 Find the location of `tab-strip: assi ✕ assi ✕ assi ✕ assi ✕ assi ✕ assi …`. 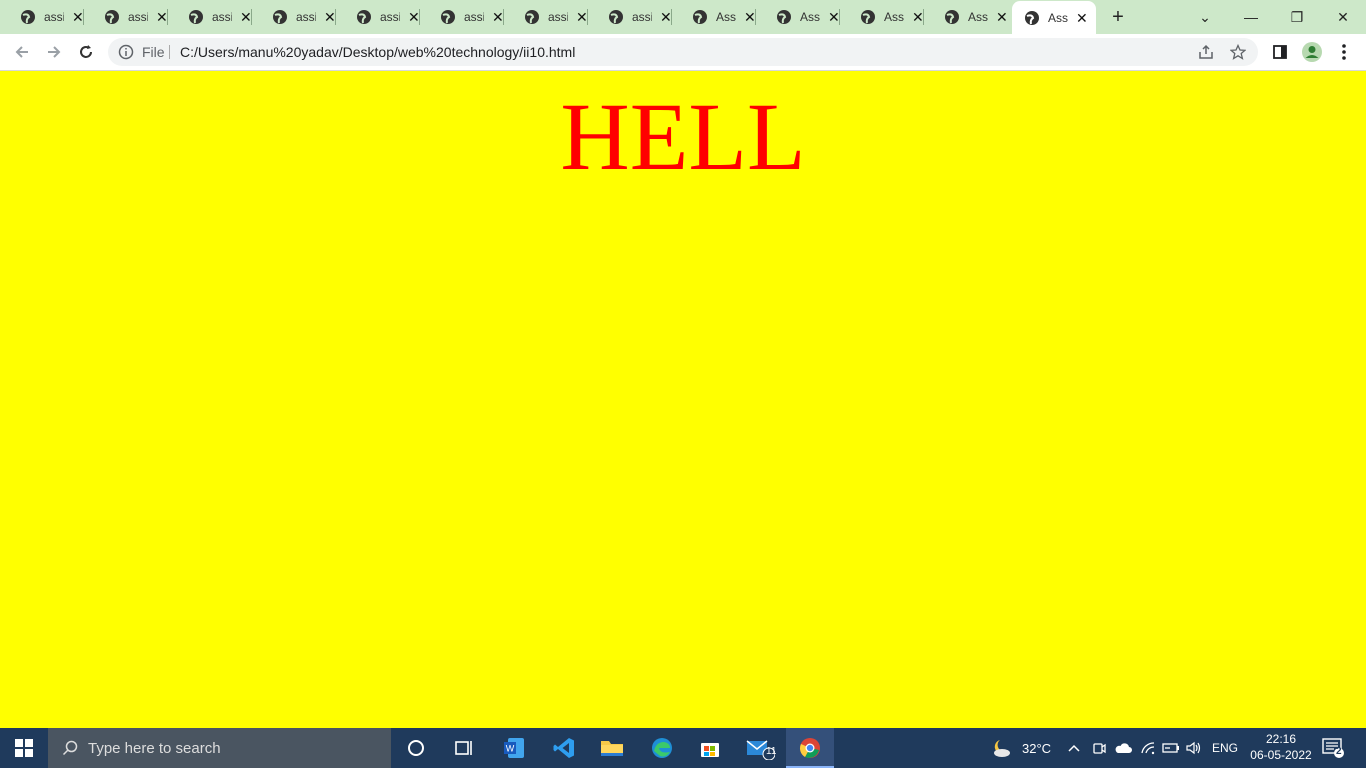

tab-strip: assi ✕ assi ✕ assi ✕ assi ✕ assi ✕ assi … is located at coordinates (683, 17).